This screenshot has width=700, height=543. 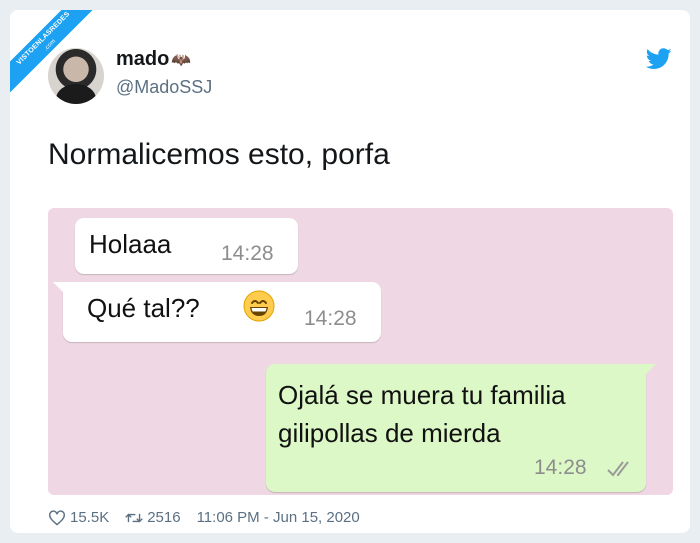 I want to click on retweet-icon, so click(x=134, y=518).